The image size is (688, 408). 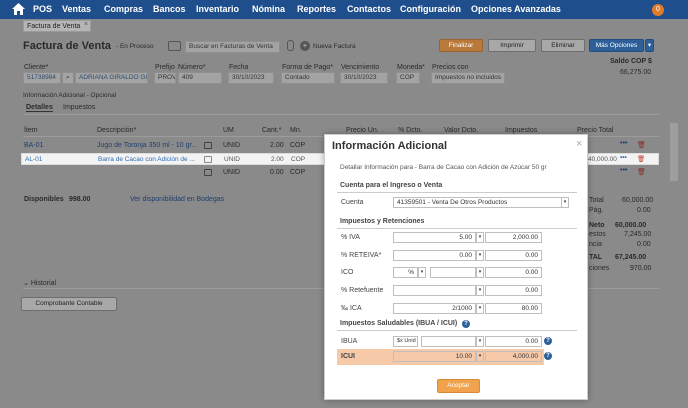 I want to click on comprobante-contable-button: Comprobante Contable, so click(x=69, y=304).